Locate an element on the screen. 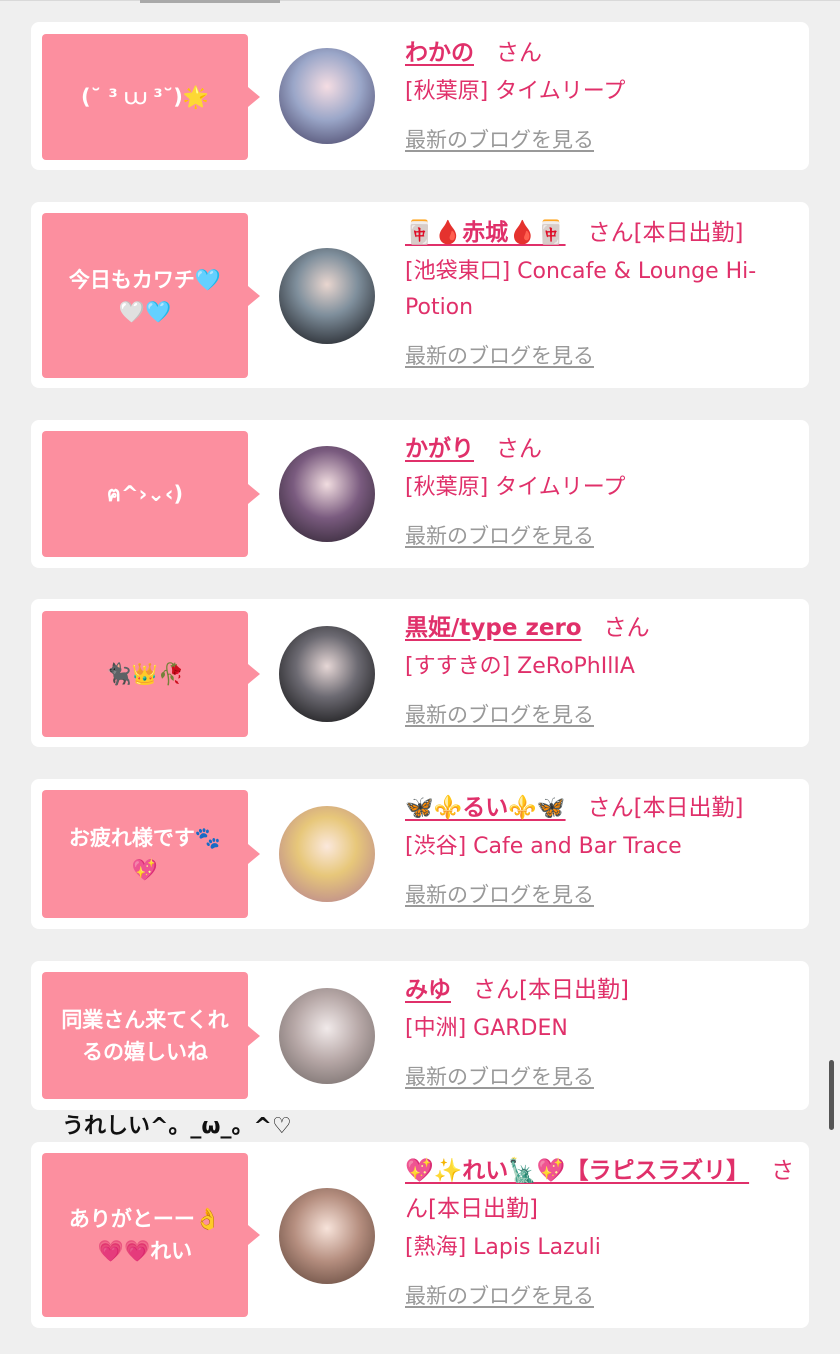 Image resolution: width=840 pixels, height=1354 pixels. tab-indicator is located at coordinates (210, 1).